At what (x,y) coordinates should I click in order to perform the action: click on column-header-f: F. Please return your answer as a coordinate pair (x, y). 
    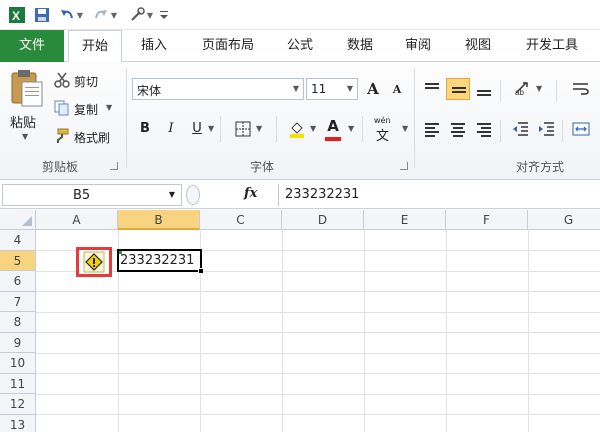
    Looking at the image, I should click on (487, 220).